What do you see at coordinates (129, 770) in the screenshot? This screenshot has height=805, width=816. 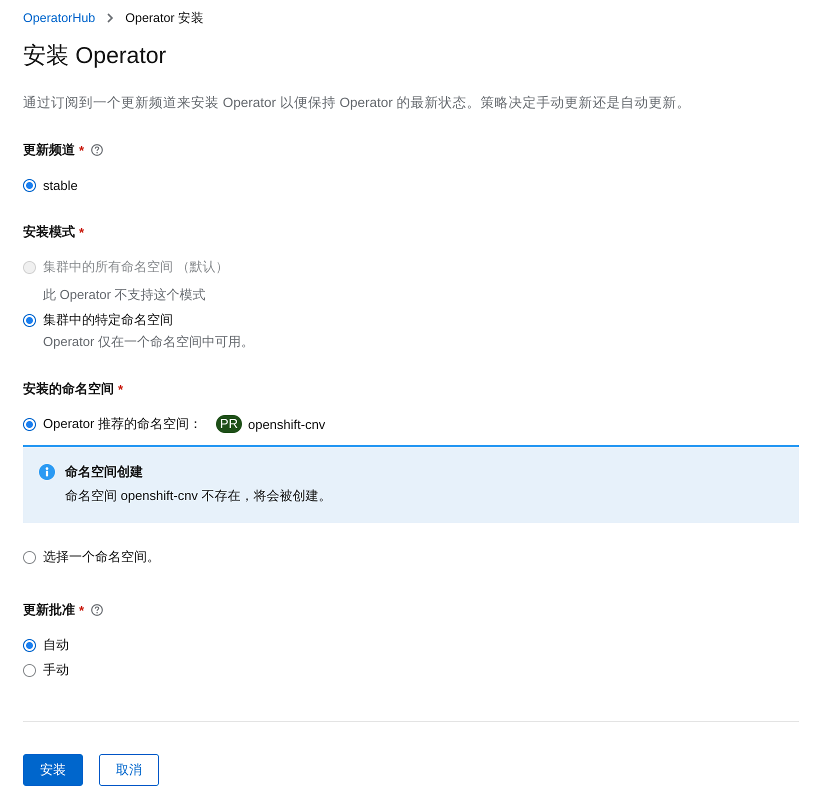 I see `cancel-button: 取消` at bounding box center [129, 770].